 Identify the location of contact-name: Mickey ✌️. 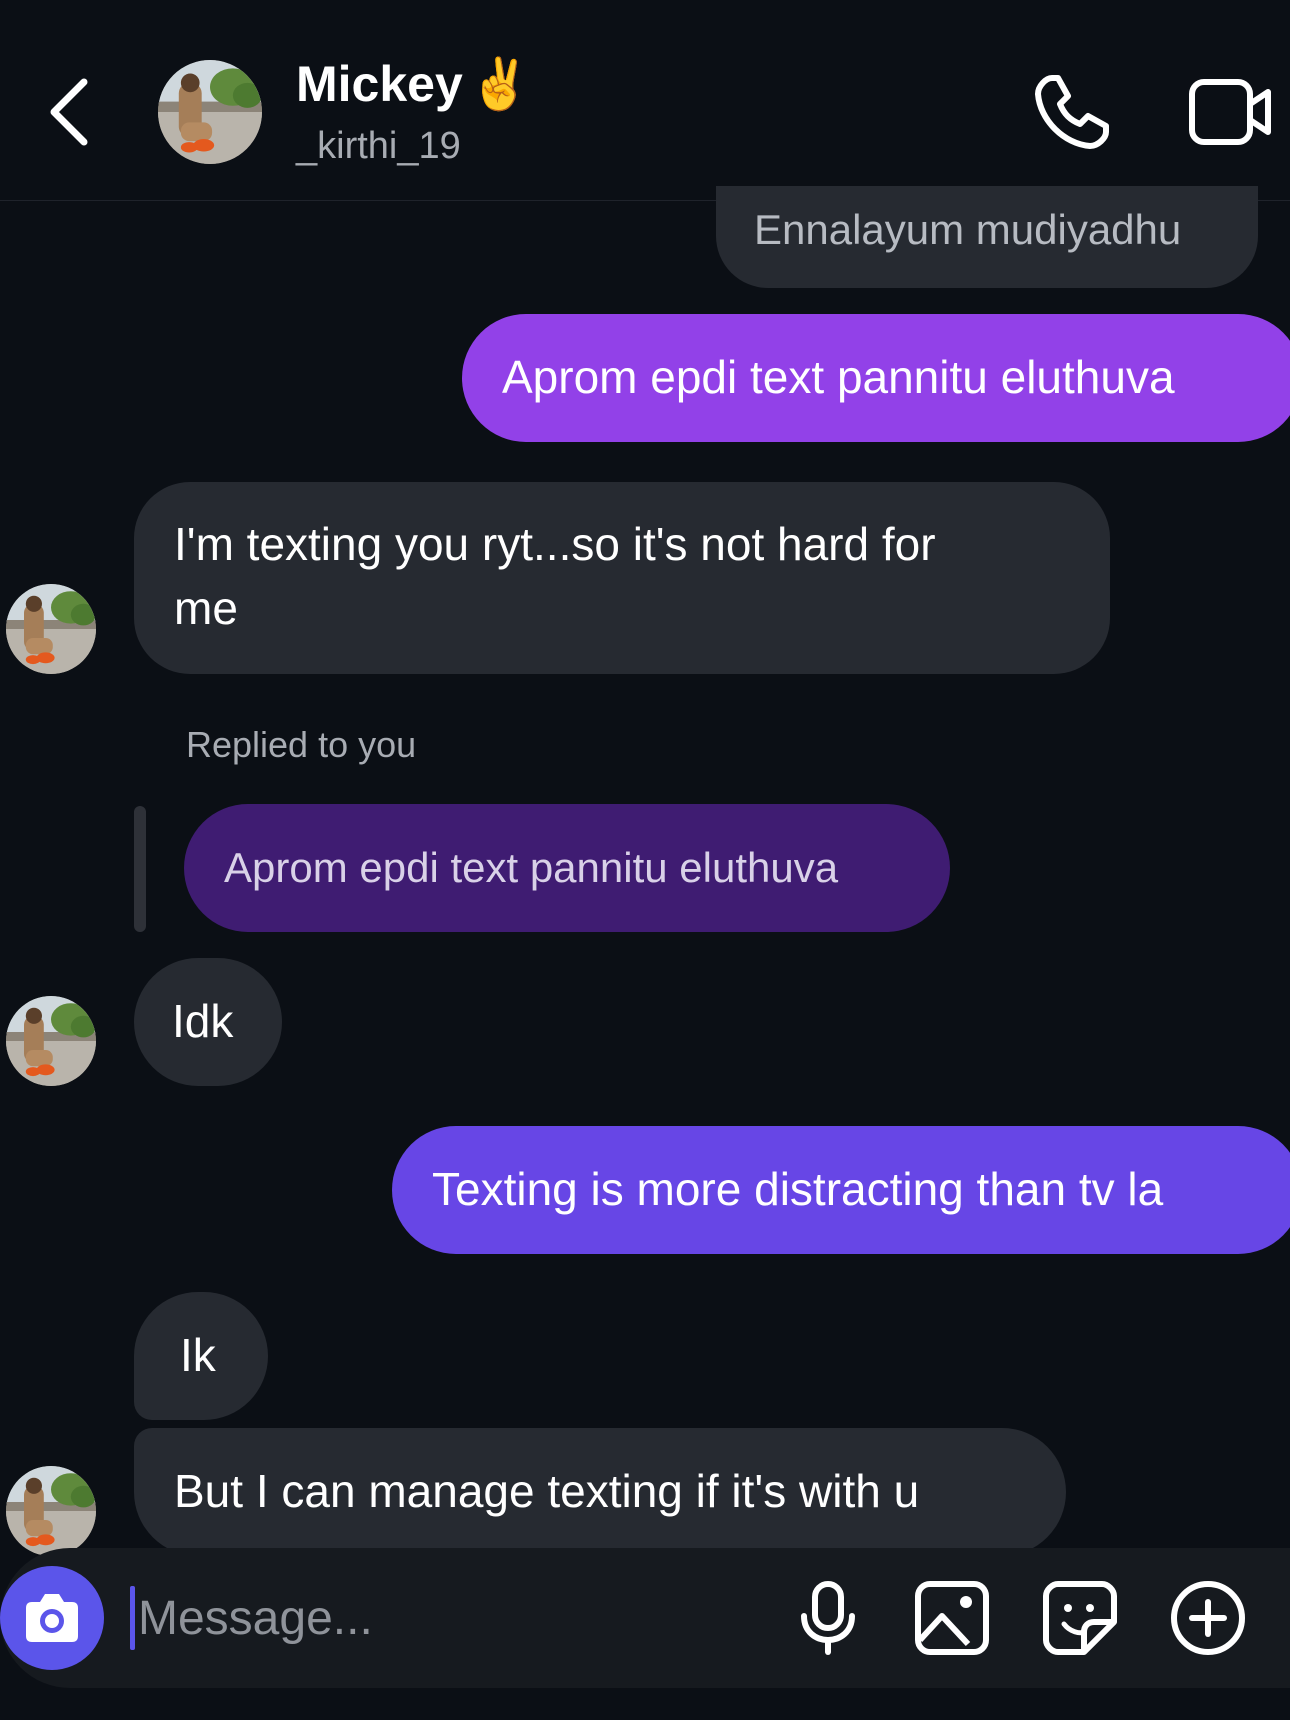
(413, 84).